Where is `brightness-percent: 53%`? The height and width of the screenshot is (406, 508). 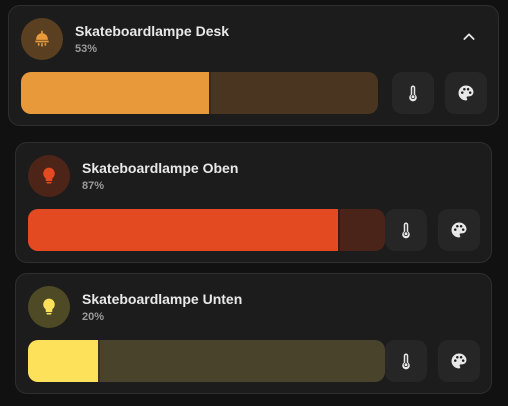 brightness-percent: 53% is located at coordinates (86, 49).